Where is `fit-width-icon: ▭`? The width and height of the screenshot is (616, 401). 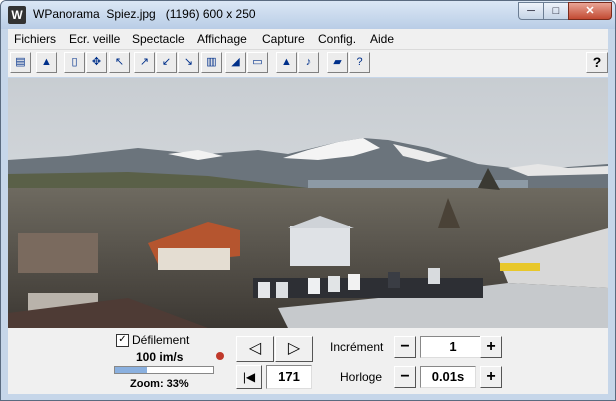 fit-width-icon: ▭ is located at coordinates (257, 62).